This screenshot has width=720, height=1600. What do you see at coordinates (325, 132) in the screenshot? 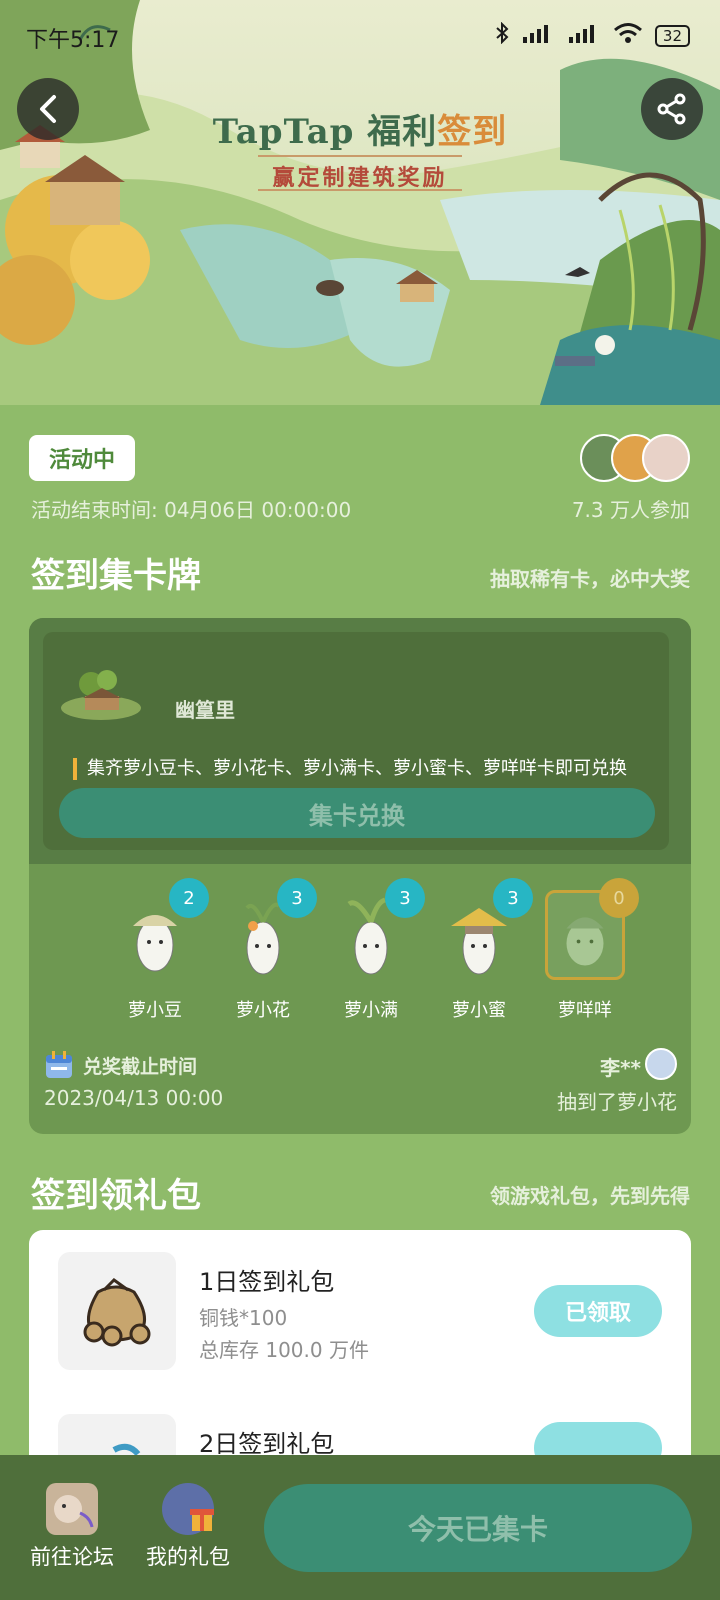
I see `banner-title-prefix: TapTap 福利` at bounding box center [325, 132].